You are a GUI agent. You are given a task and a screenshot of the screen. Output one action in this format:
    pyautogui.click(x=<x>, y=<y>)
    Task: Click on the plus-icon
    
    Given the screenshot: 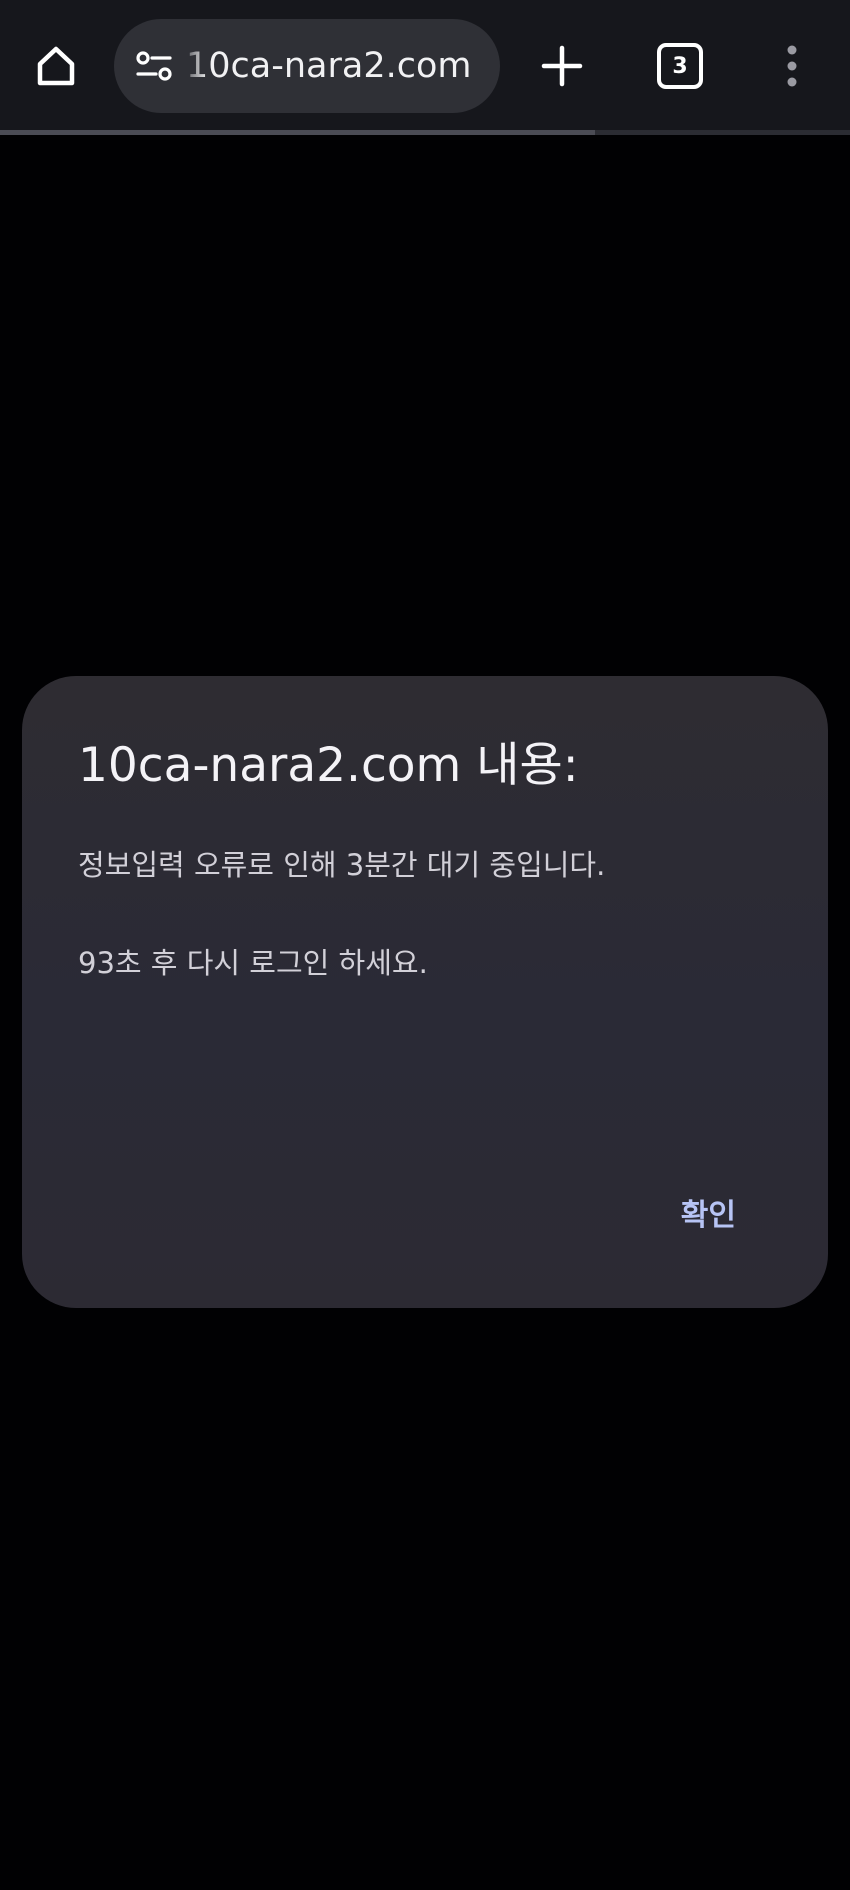 What is the action you would take?
    pyautogui.click(x=562, y=66)
    